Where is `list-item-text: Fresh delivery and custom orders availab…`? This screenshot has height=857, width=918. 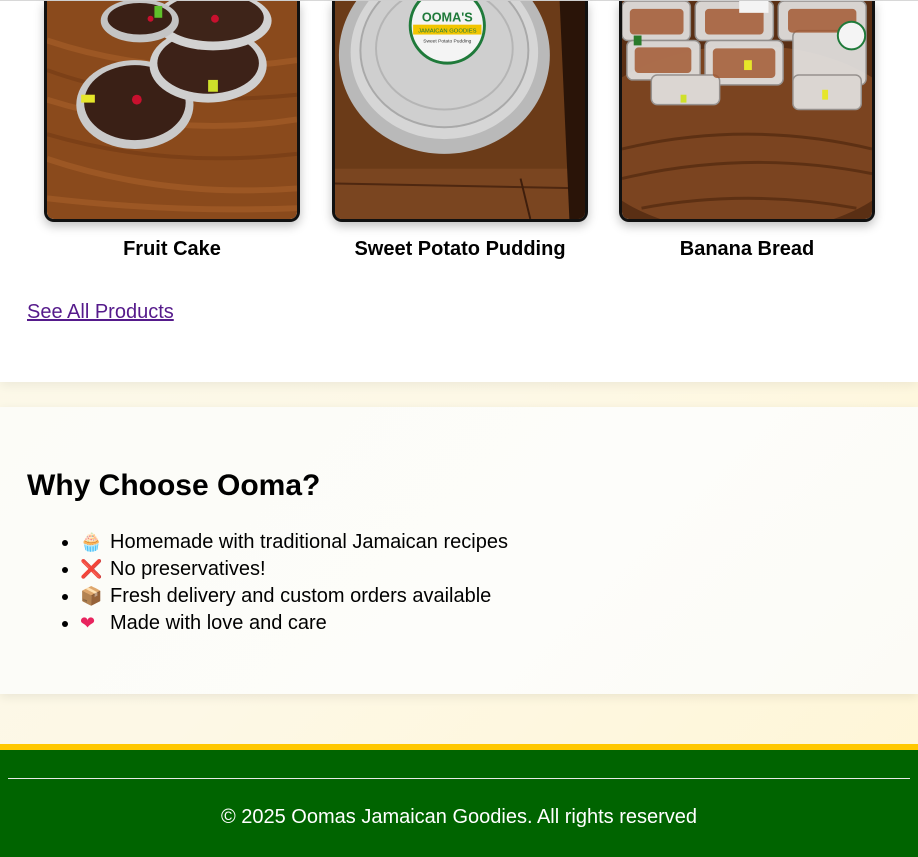 list-item-text: Fresh delivery and custom orders availab… is located at coordinates (301, 596).